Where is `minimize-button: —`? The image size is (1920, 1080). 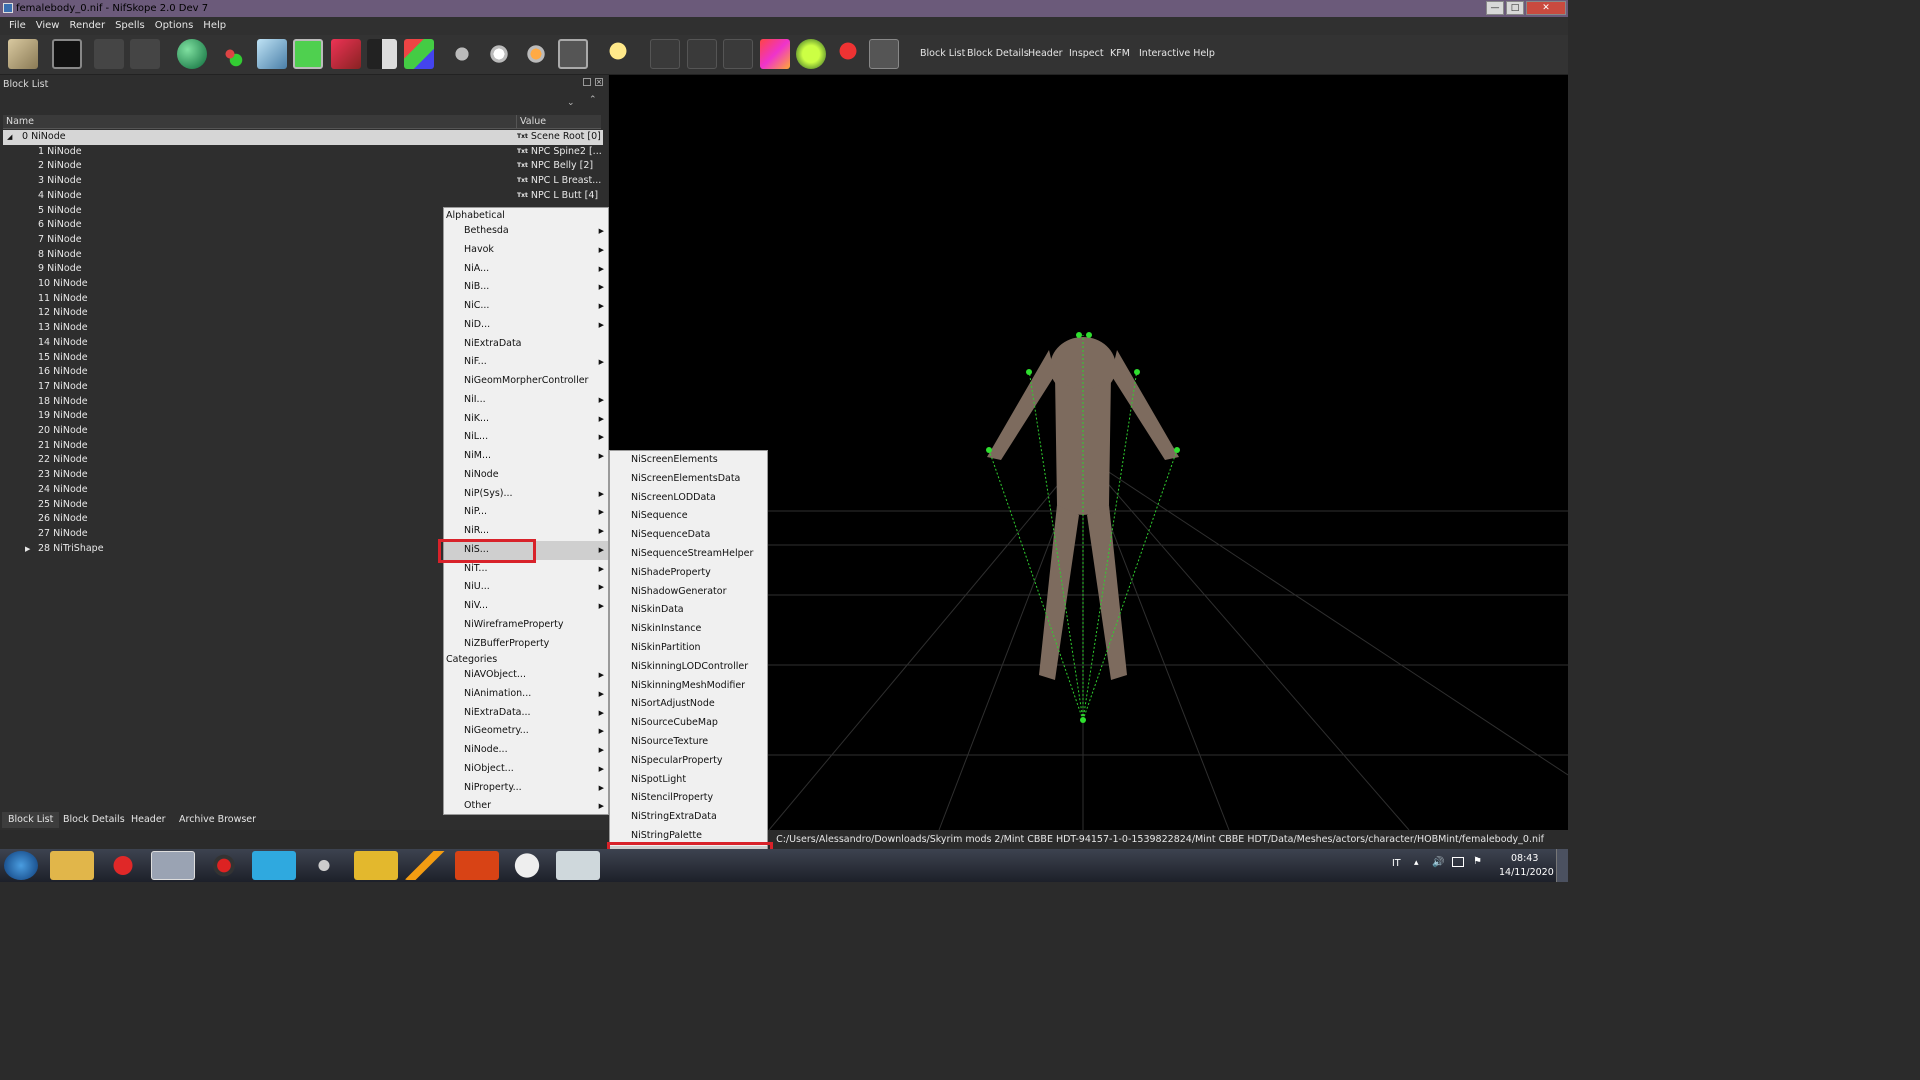 minimize-button: — is located at coordinates (1495, 8).